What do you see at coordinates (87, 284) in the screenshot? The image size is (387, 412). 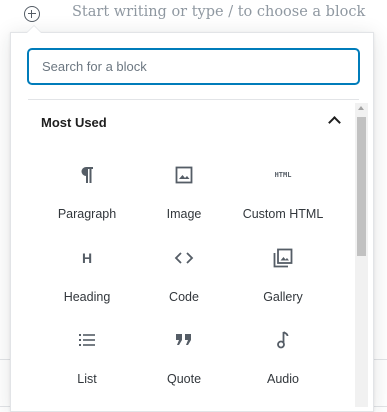 I see `block-heading: H Heading` at bounding box center [87, 284].